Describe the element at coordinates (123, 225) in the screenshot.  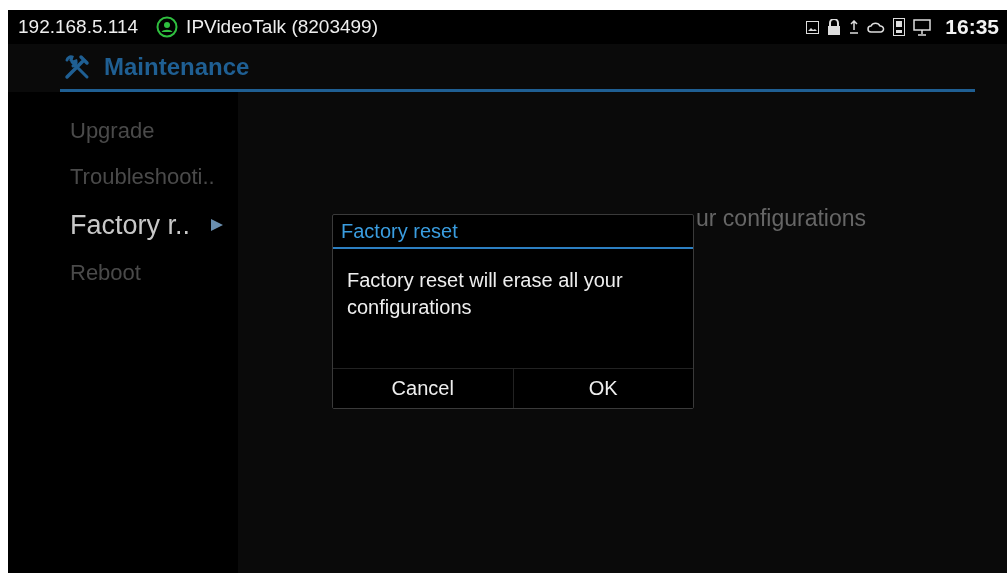
I see `sidebar-item: Factory r..` at that location.